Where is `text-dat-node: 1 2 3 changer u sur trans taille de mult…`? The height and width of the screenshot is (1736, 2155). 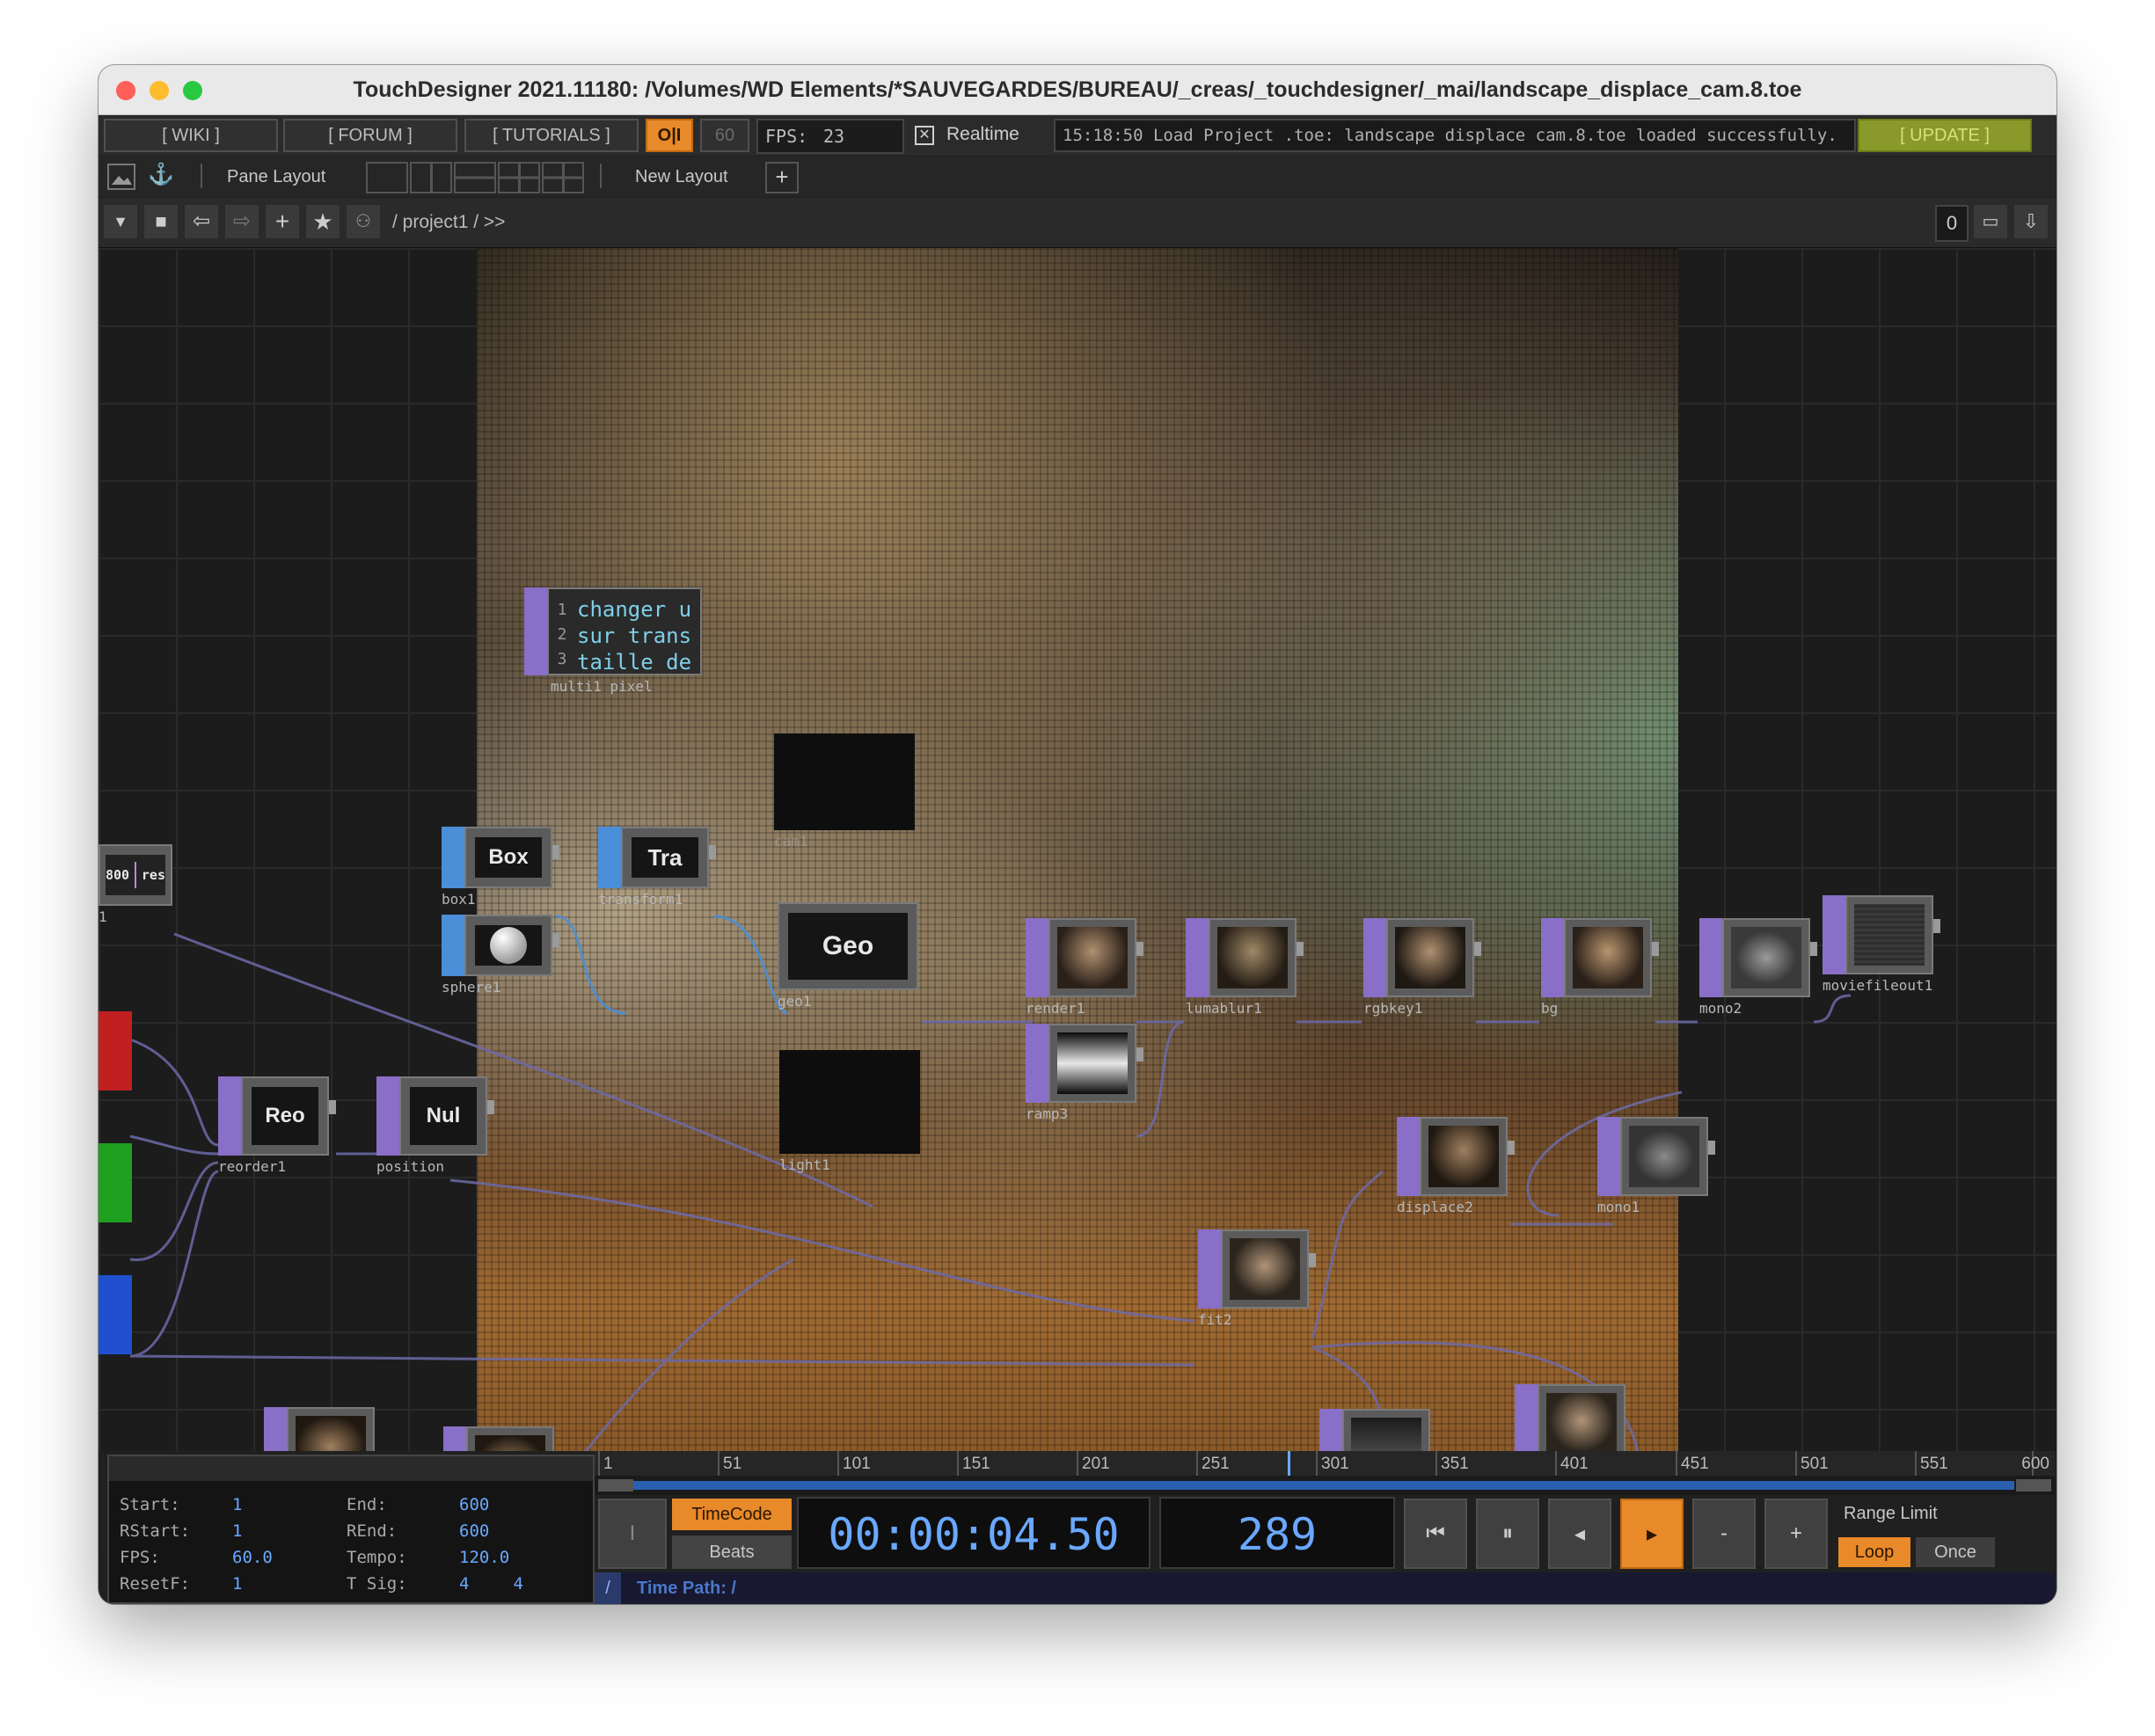 text-dat-node: 1 2 3 changer u sur trans taille de mult… is located at coordinates (616, 641).